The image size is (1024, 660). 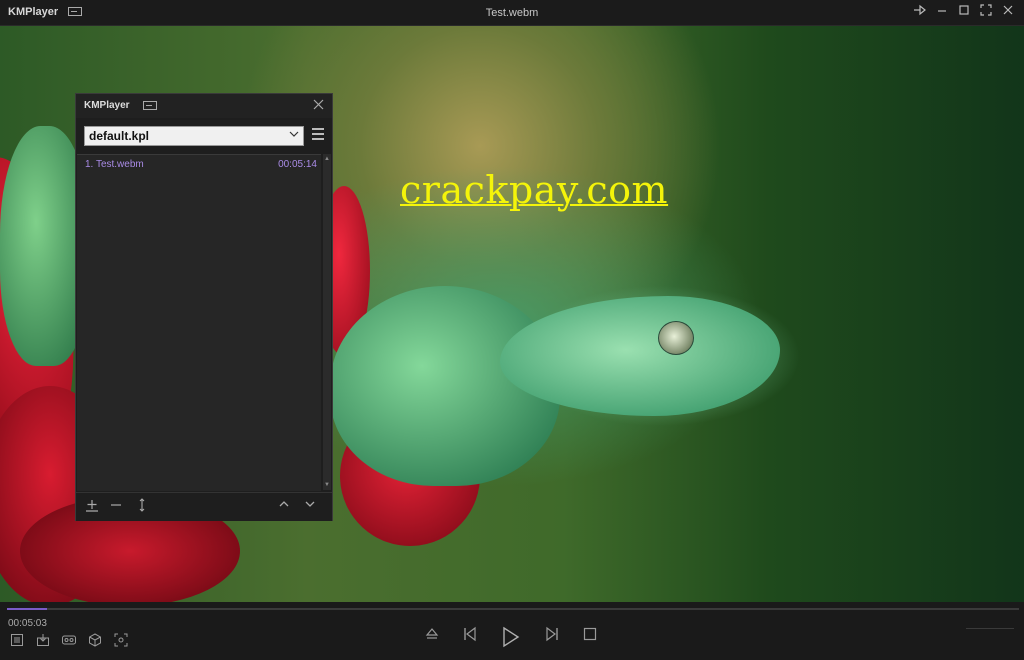 I want to click on list-item-name: 1. Test.webm, so click(x=114, y=164).